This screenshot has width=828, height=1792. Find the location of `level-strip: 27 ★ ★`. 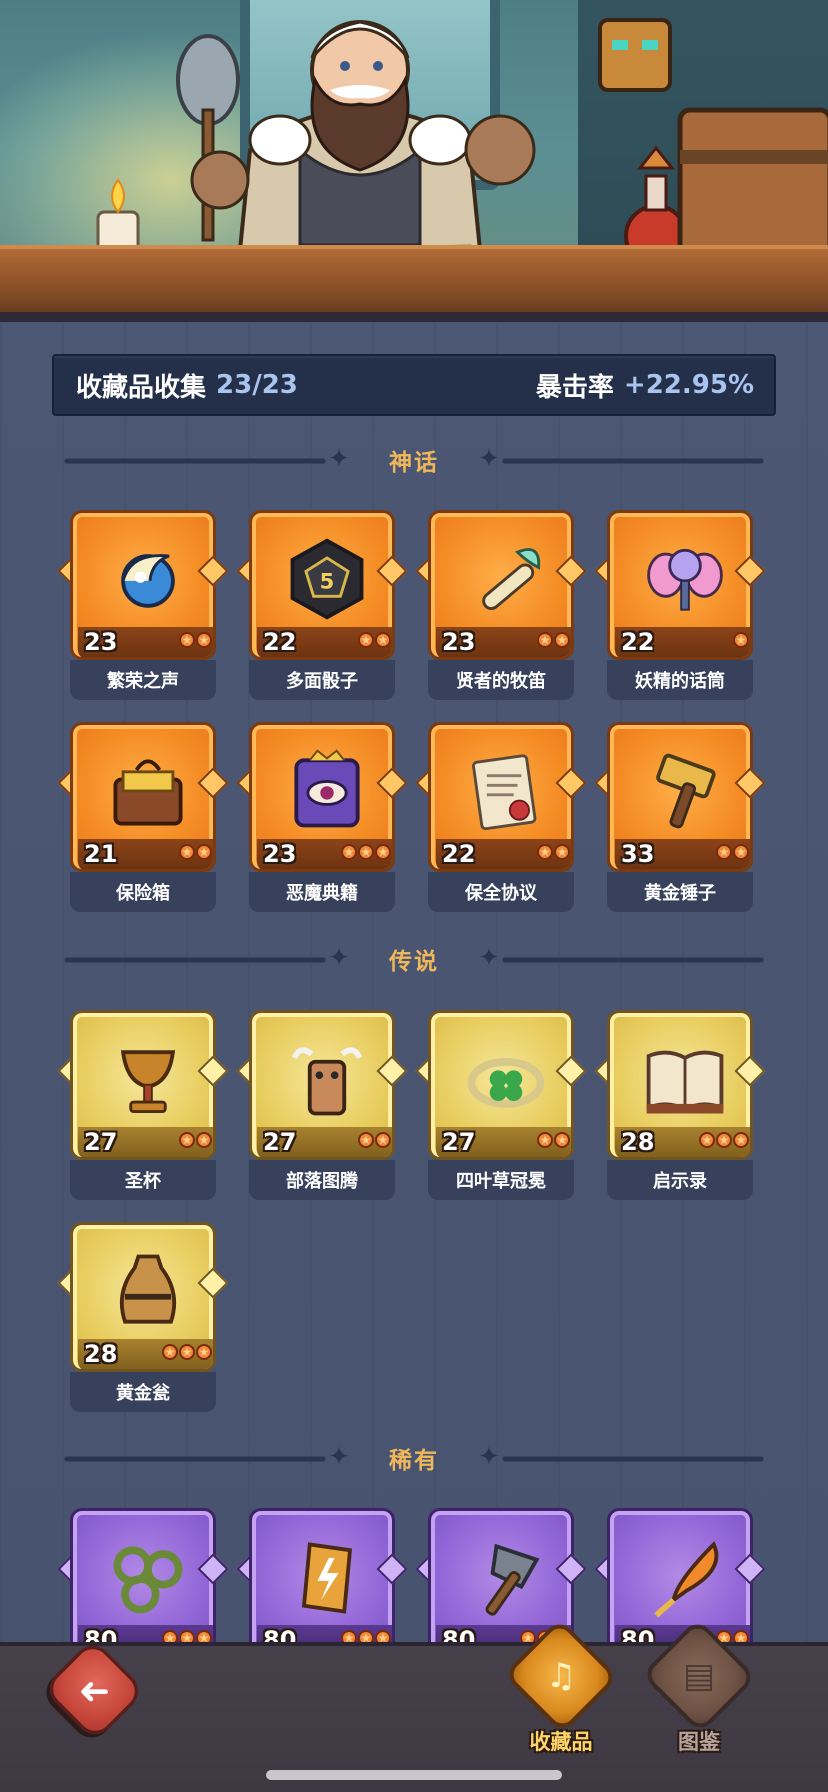

level-strip: 27 ★ ★ is located at coordinates (324, 1142).